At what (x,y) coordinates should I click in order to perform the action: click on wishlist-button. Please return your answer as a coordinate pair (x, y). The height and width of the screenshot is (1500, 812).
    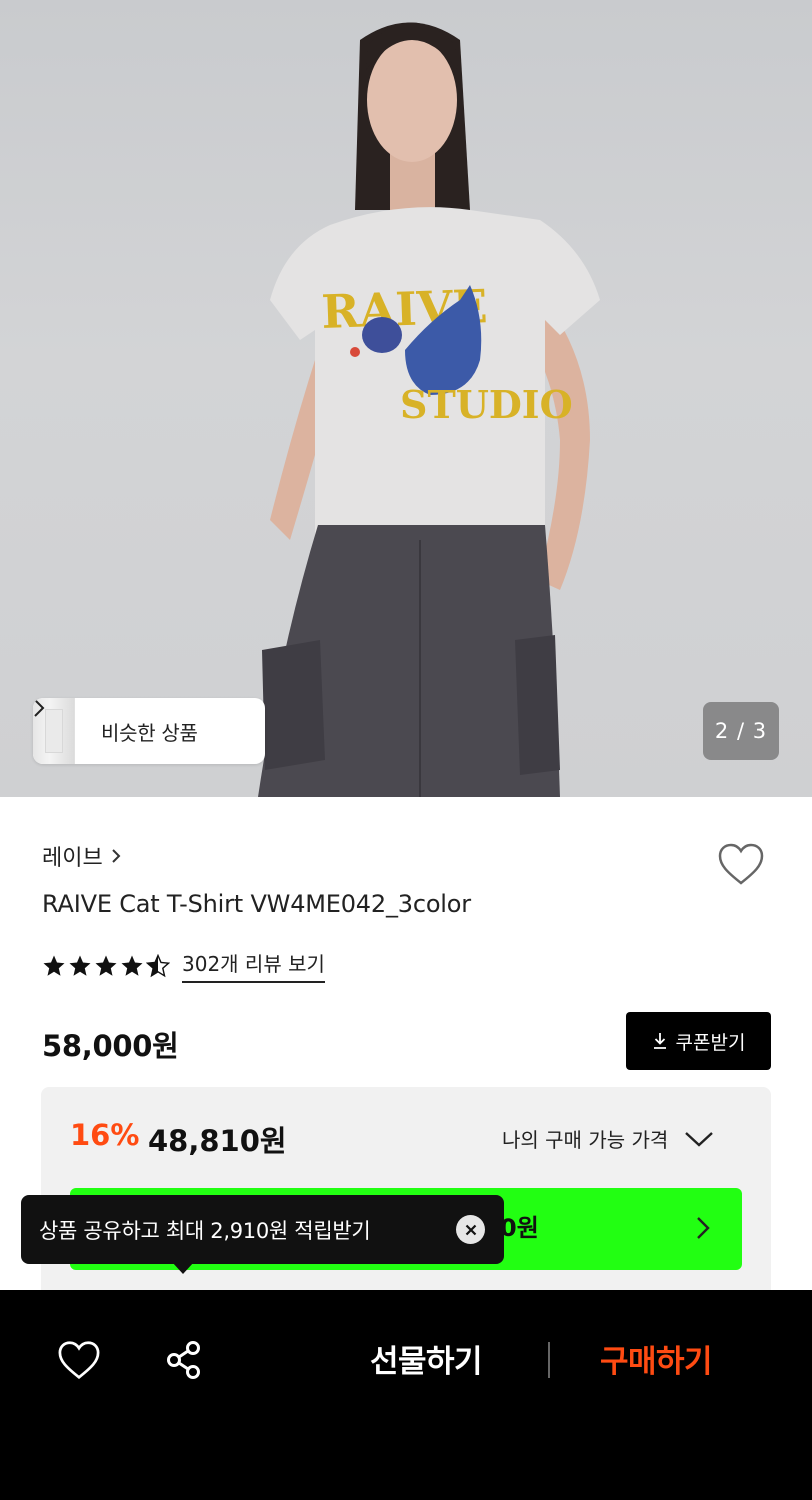
    Looking at the image, I should click on (741, 864).